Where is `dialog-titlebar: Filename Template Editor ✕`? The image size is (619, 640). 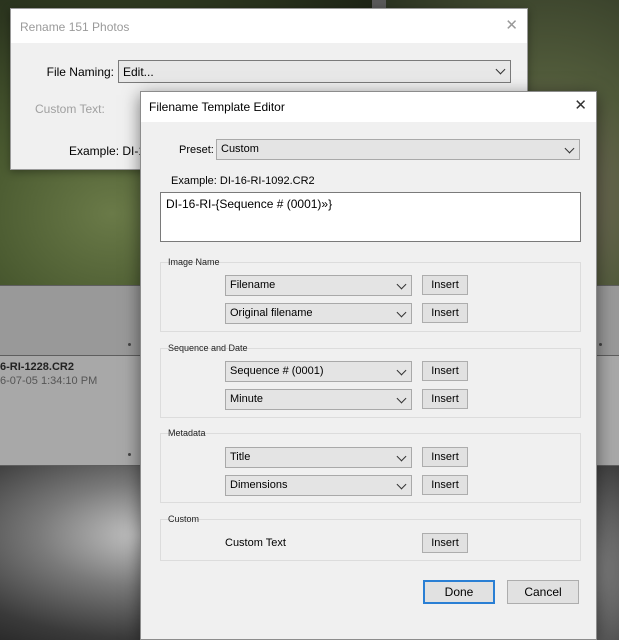 dialog-titlebar: Filename Template Editor ✕ is located at coordinates (368, 107).